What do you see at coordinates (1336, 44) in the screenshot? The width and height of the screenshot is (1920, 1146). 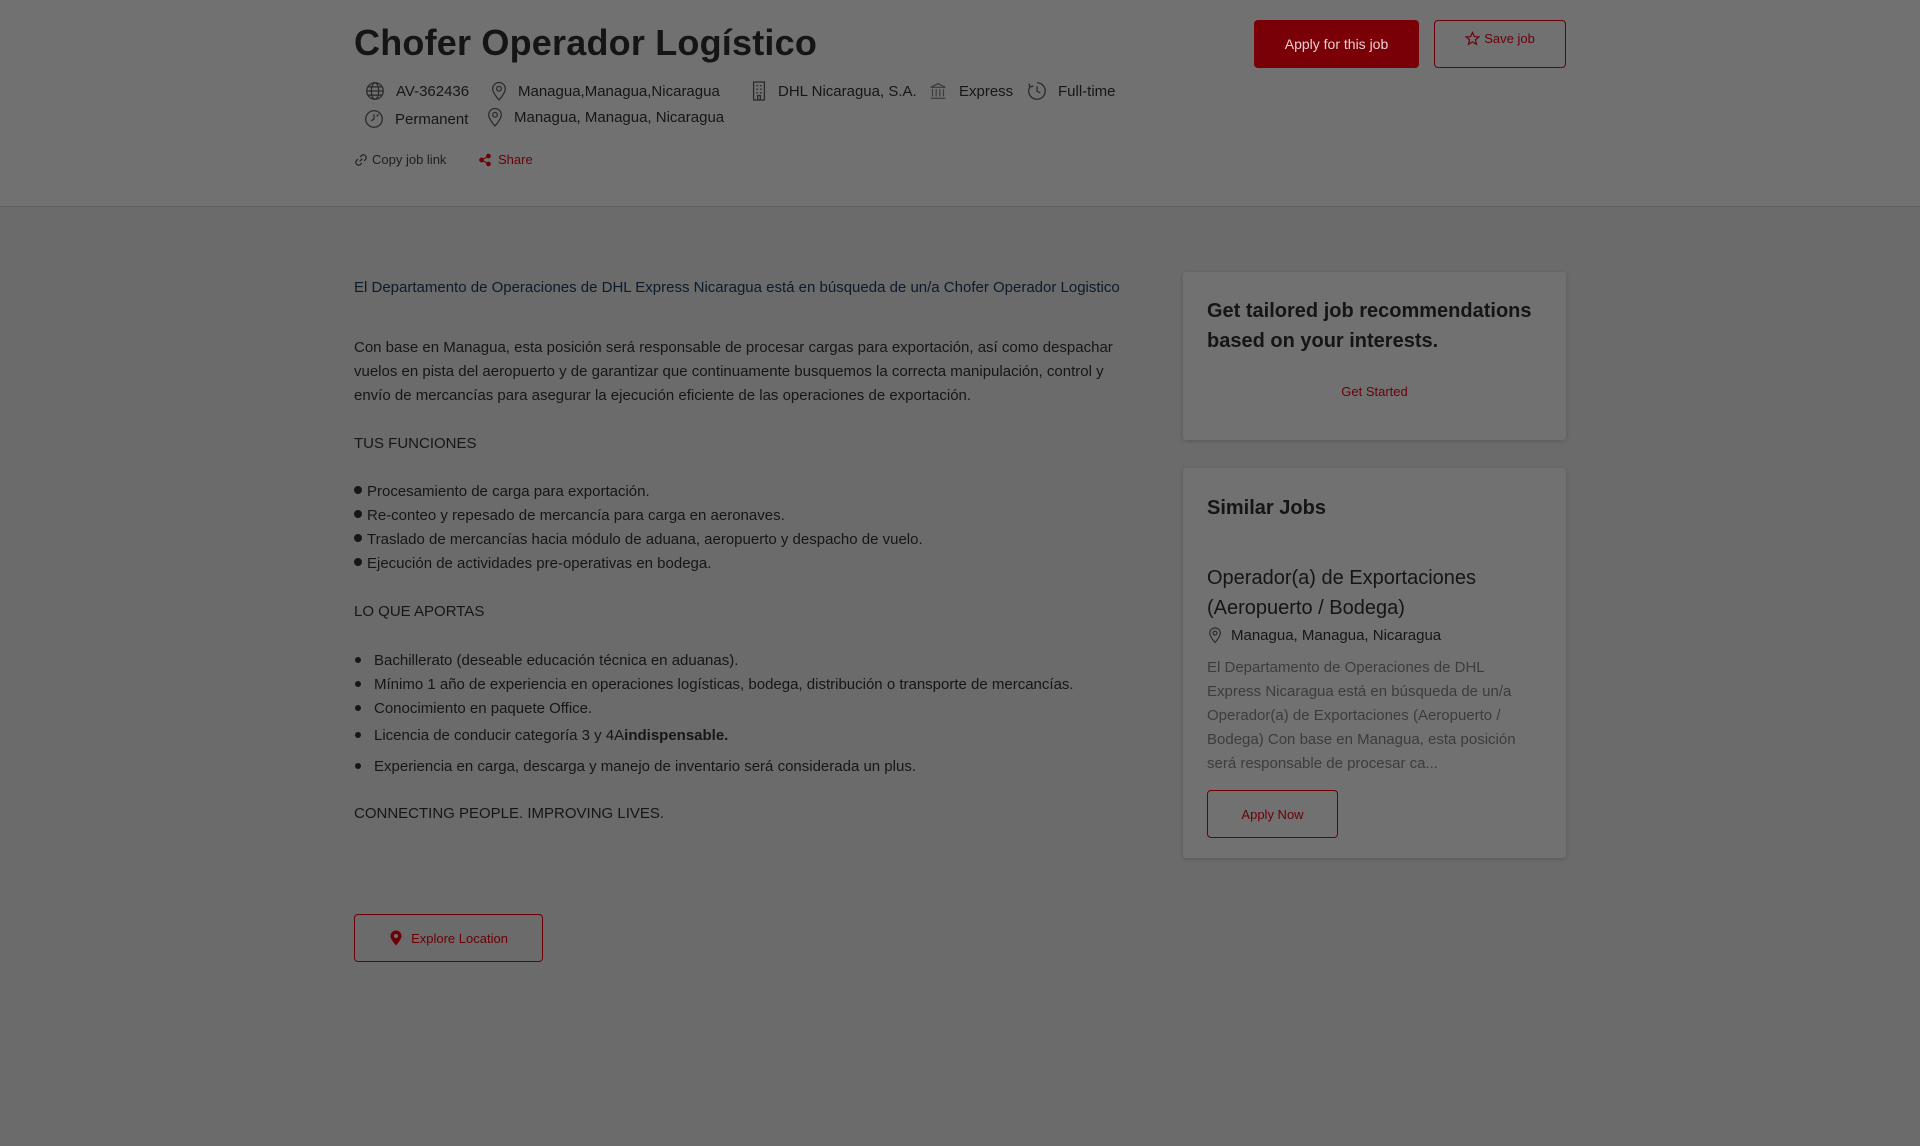 I see `apply-for-job-button: Apply for this job` at bounding box center [1336, 44].